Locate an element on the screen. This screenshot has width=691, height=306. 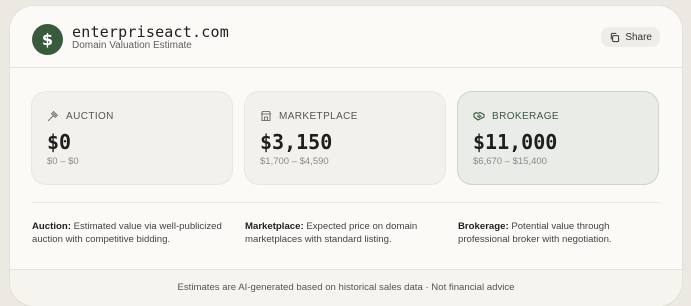
description-term: Marketplace: is located at coordinates (274, 226).